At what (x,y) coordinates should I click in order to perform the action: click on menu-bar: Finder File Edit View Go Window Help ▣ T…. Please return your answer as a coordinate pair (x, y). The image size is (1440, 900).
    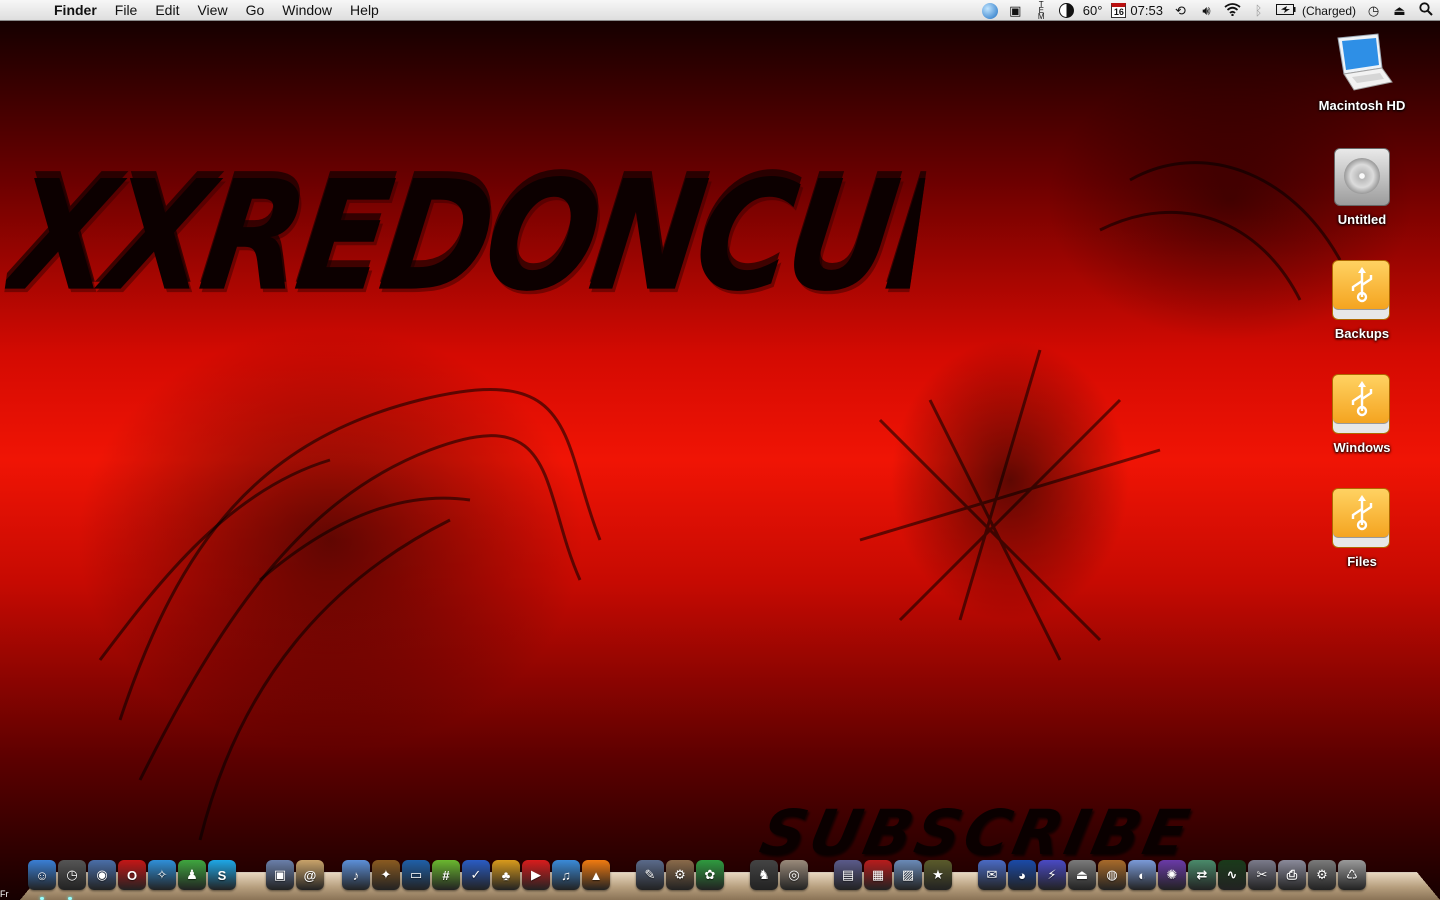
    Looking at the image, I should click on (720, 10).